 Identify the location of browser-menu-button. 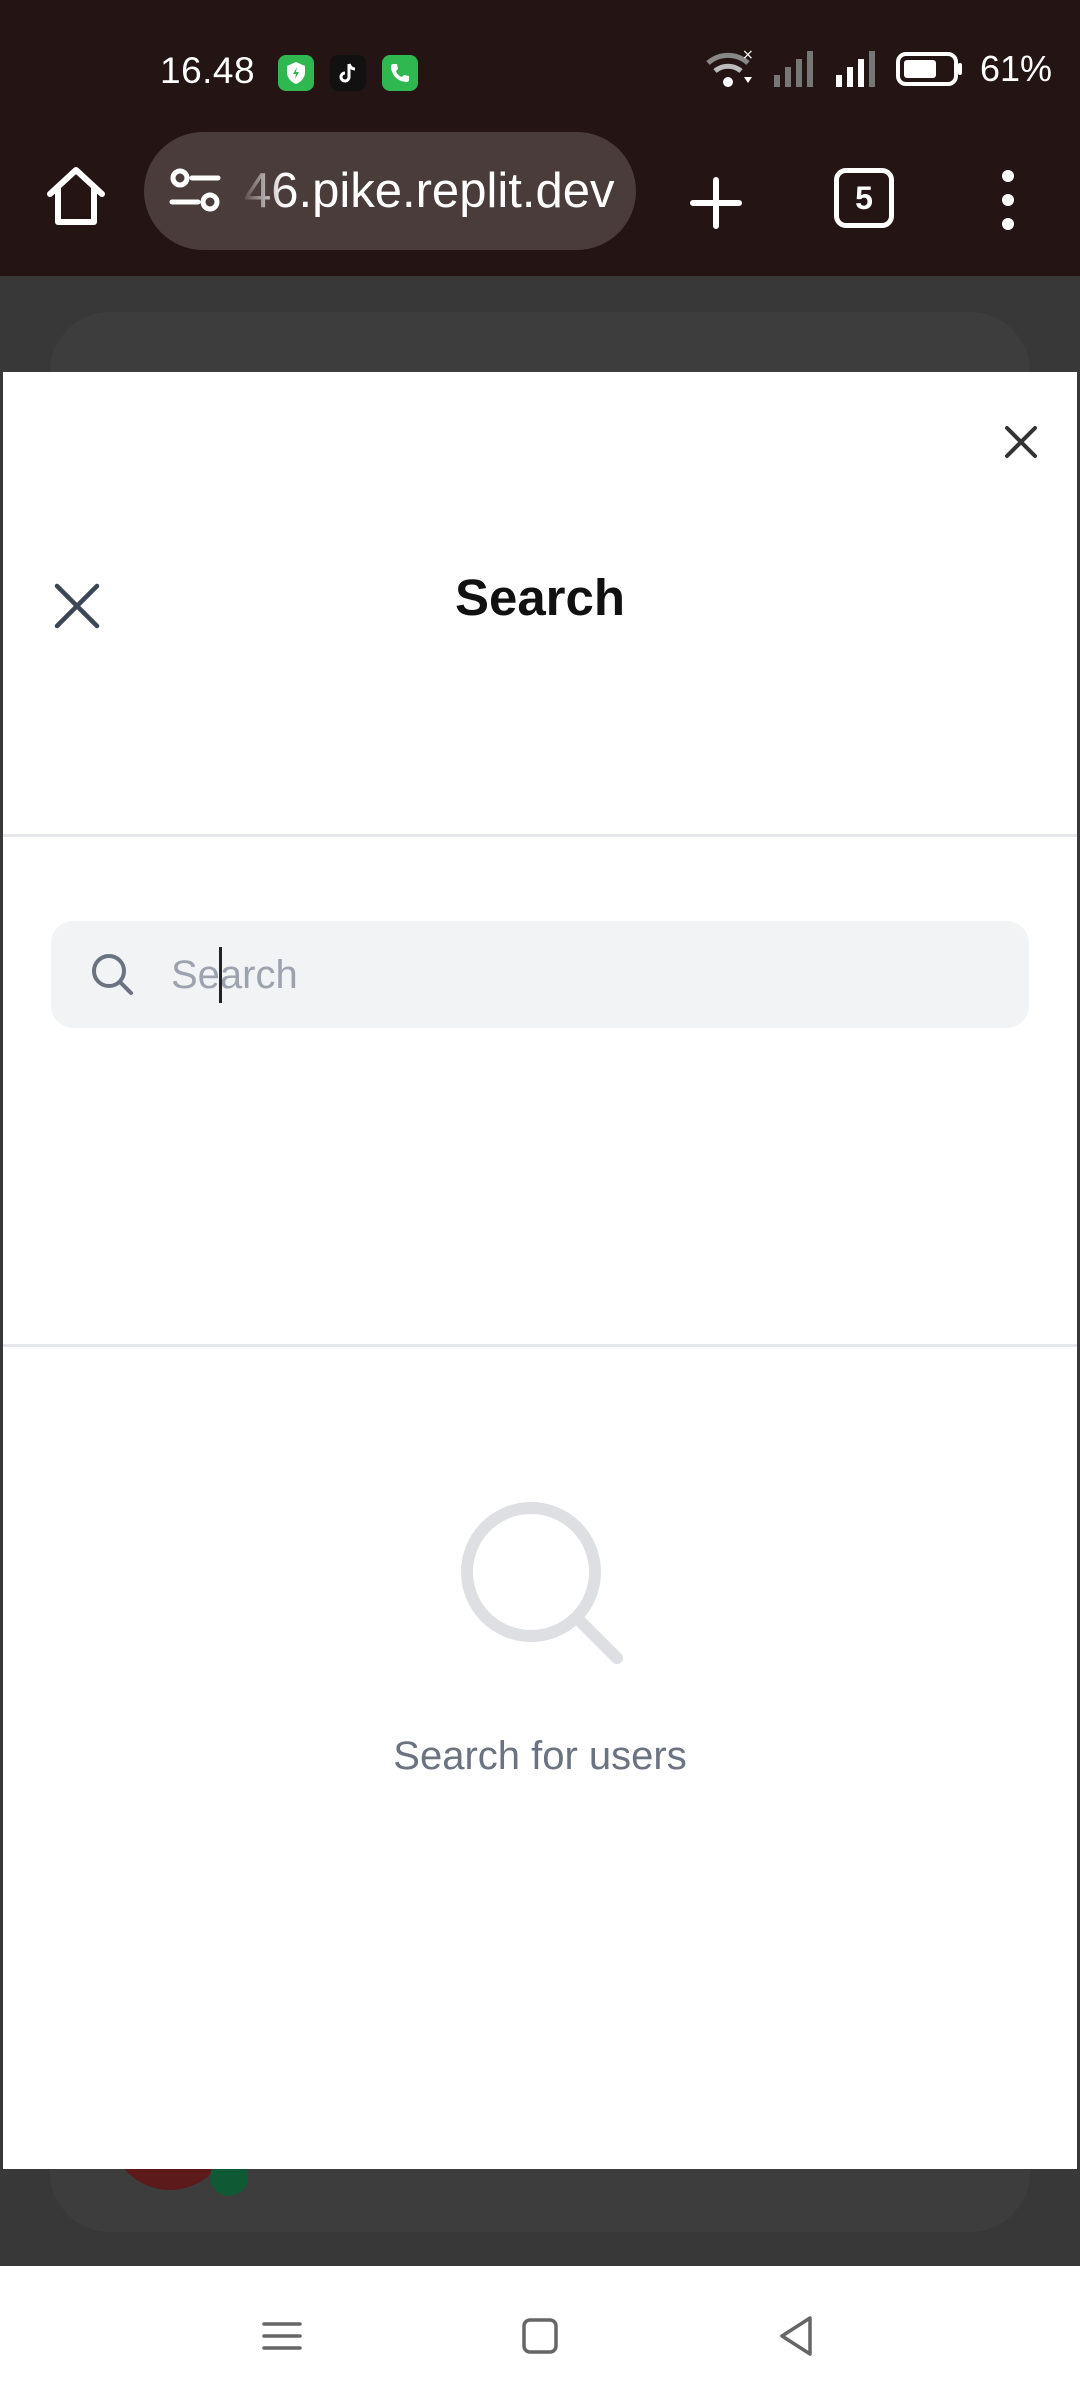
(1008, 200).